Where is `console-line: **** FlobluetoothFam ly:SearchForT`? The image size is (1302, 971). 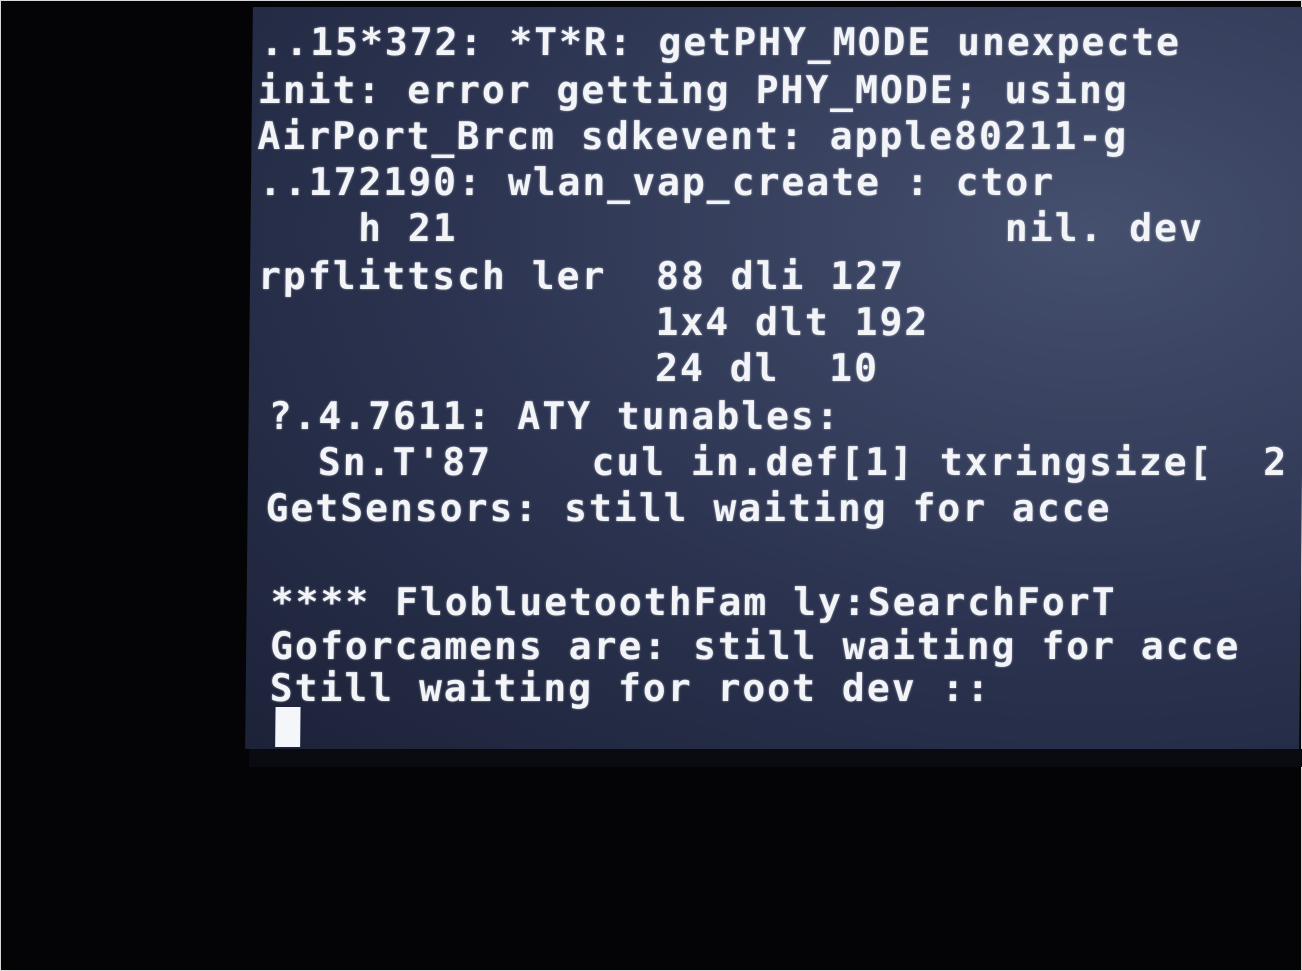
console-line: **** FlobluetoothFam ly:SearchForT is located at coordinates (693, 602).